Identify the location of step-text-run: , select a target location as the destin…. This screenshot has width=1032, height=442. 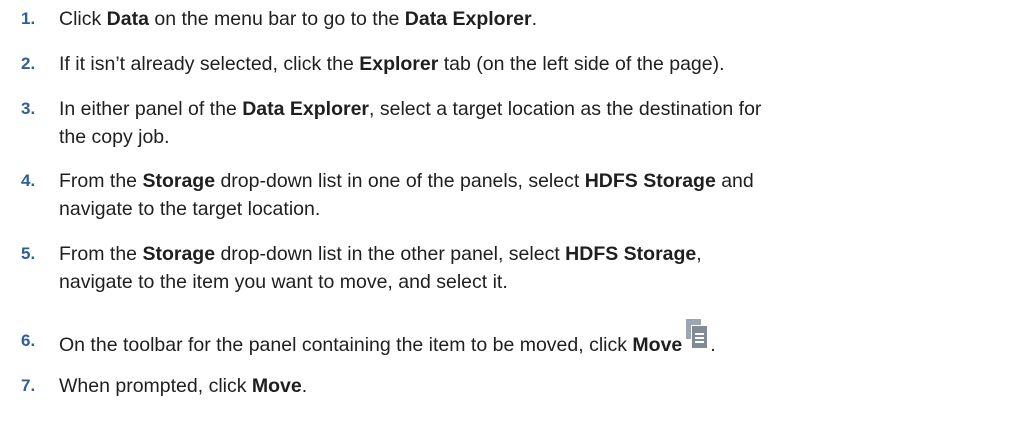
(565, 109).